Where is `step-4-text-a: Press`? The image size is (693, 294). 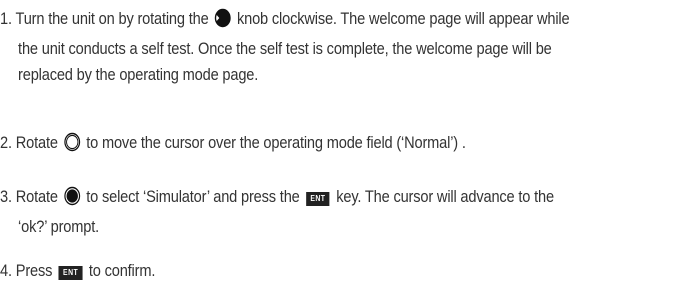 step-4-text-a: Press is located at coordinates (34, 270).